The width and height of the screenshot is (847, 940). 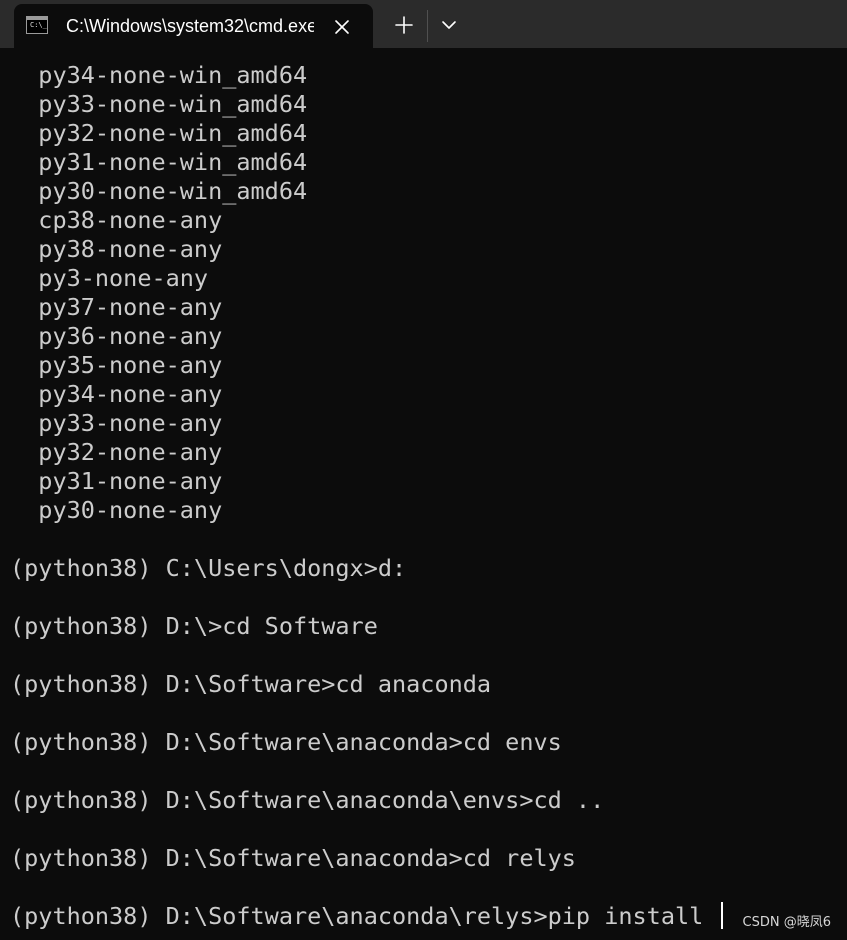 I want to click on terminal-line: (python38) D:\>cd Software, so click(x=194, y=626).